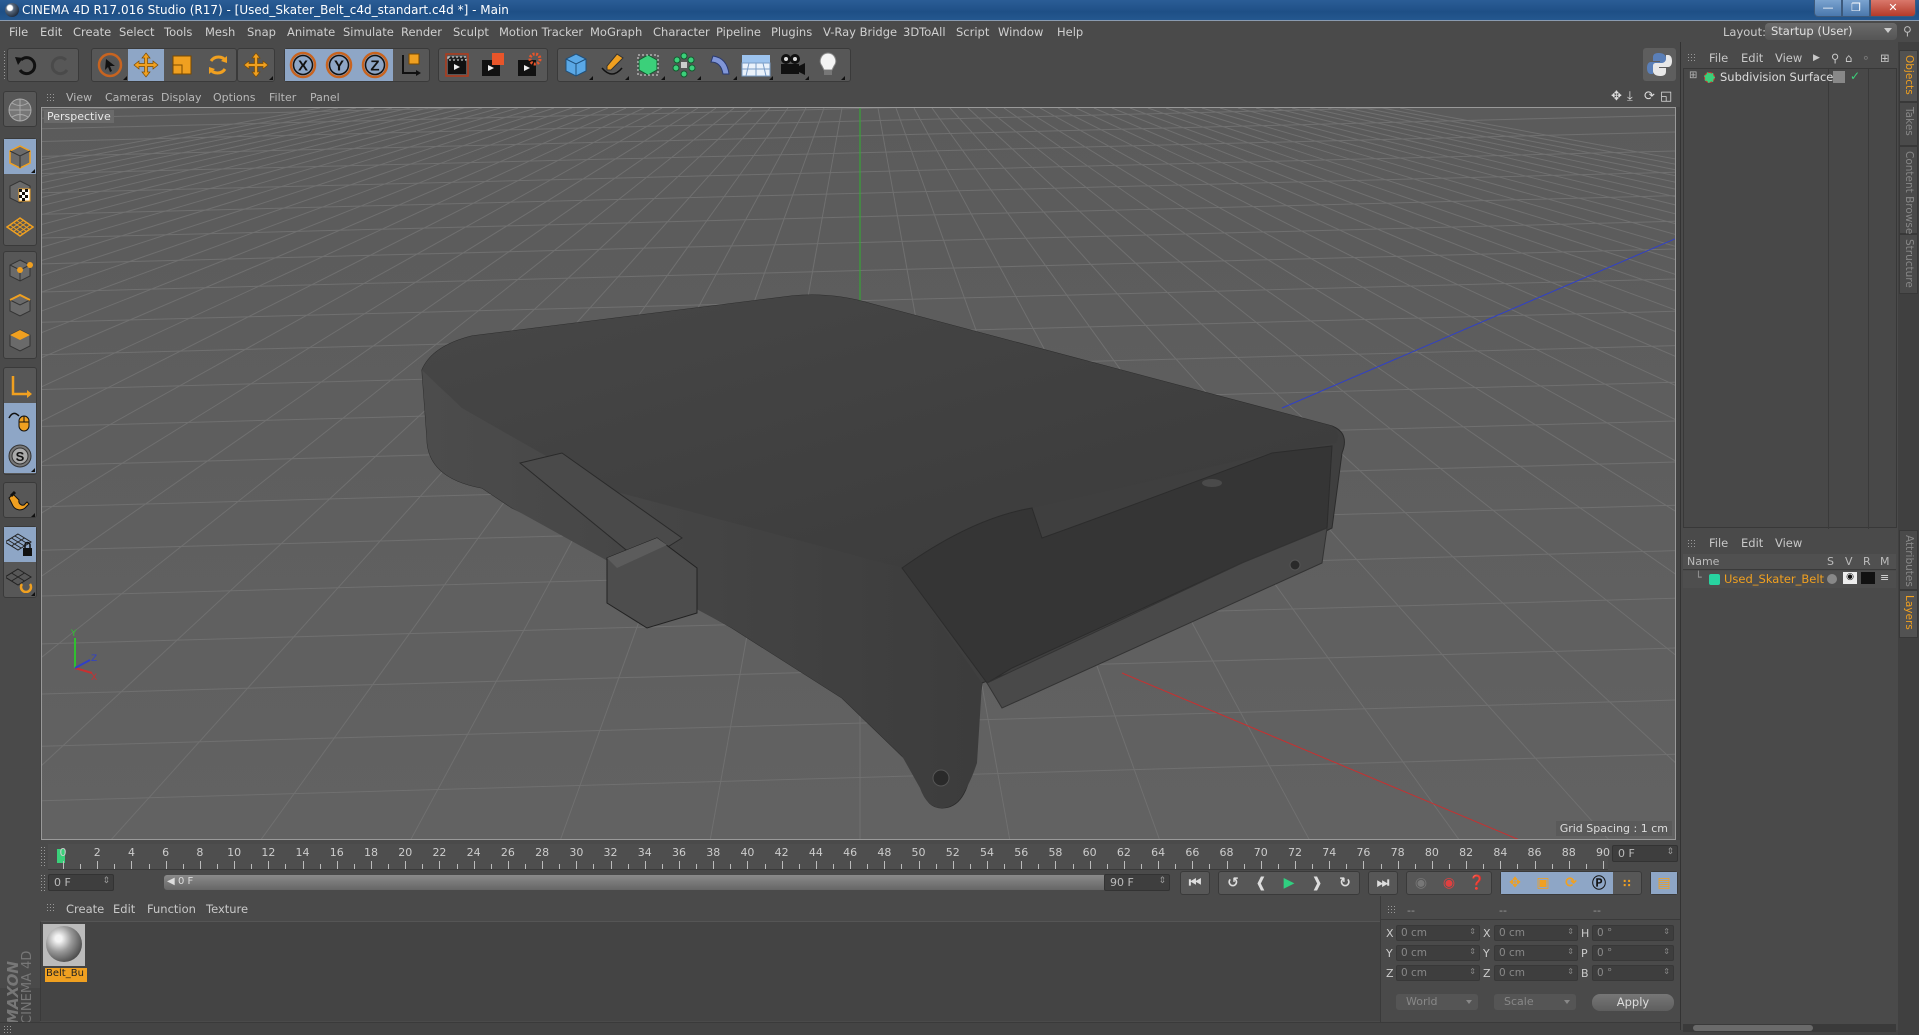 The image size is (1919, 1035). Describe the element at coordinates (129, 97) in the screenshot. I see `viewport-menu-cameras: Cameras` at that location.